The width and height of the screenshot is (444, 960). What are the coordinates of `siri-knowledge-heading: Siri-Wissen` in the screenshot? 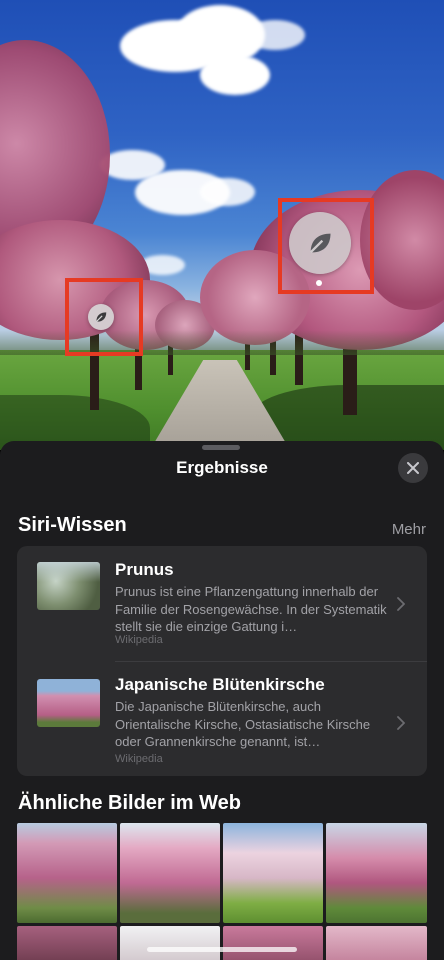 It's located at (72, 525).